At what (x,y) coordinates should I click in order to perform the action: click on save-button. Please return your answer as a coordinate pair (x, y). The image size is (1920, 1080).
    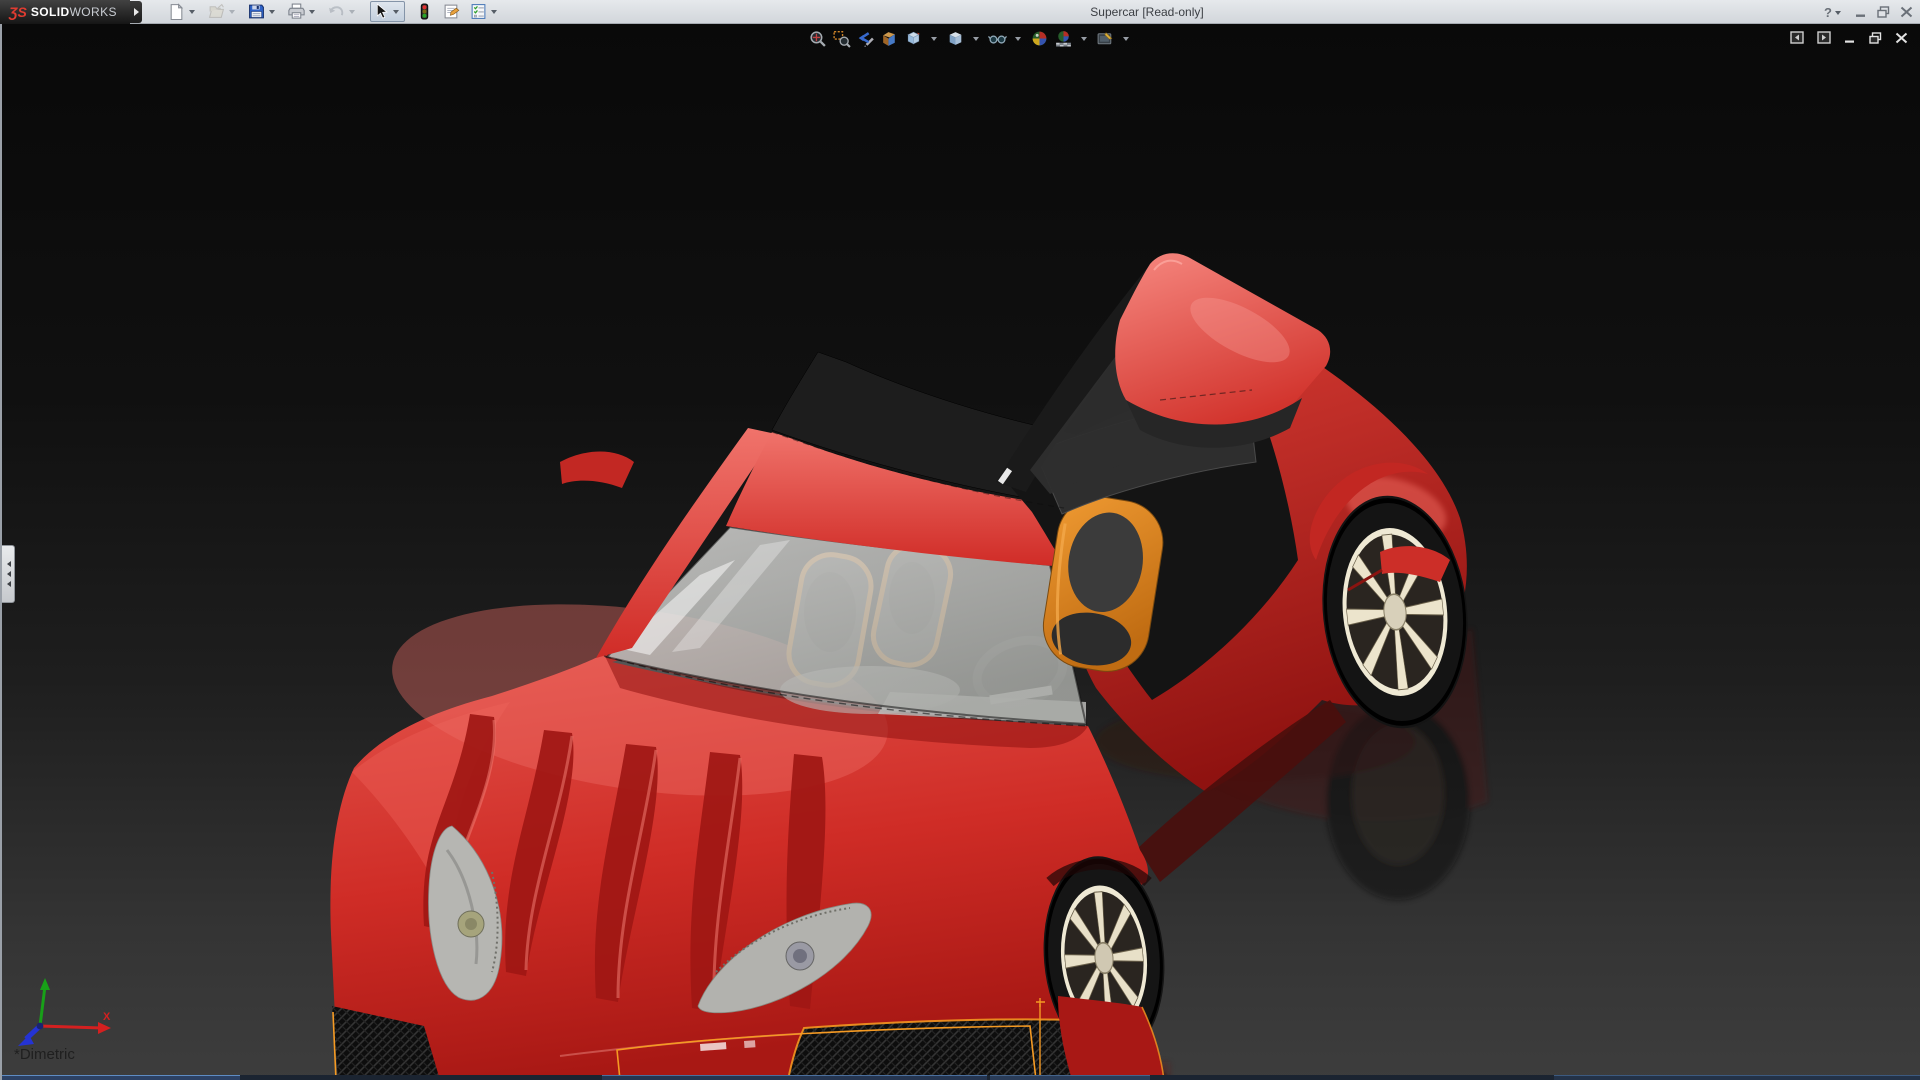
    Looking at the image, I should click on (256, 11).